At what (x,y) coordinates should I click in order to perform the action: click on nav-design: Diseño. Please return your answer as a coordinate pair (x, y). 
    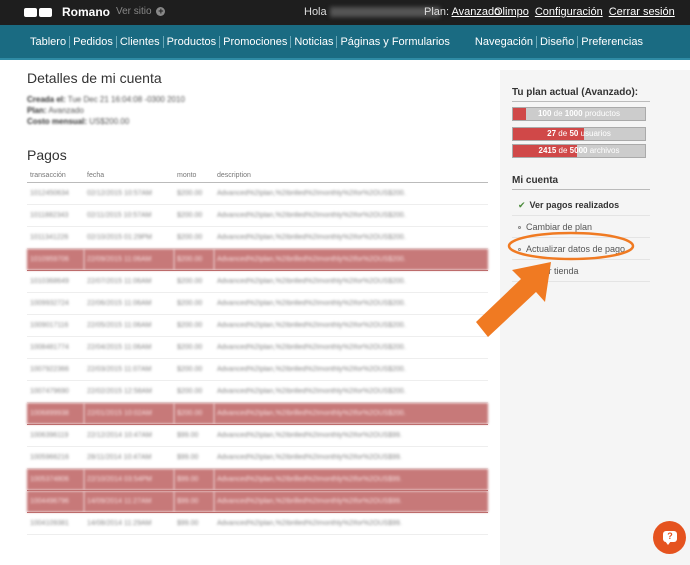
    Looking at the image, I should click on (558, 42).